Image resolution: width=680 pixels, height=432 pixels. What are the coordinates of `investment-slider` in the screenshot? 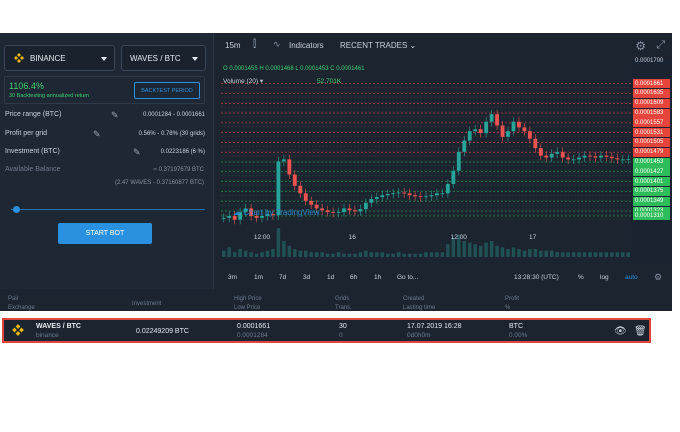 It's located at (108, 209).